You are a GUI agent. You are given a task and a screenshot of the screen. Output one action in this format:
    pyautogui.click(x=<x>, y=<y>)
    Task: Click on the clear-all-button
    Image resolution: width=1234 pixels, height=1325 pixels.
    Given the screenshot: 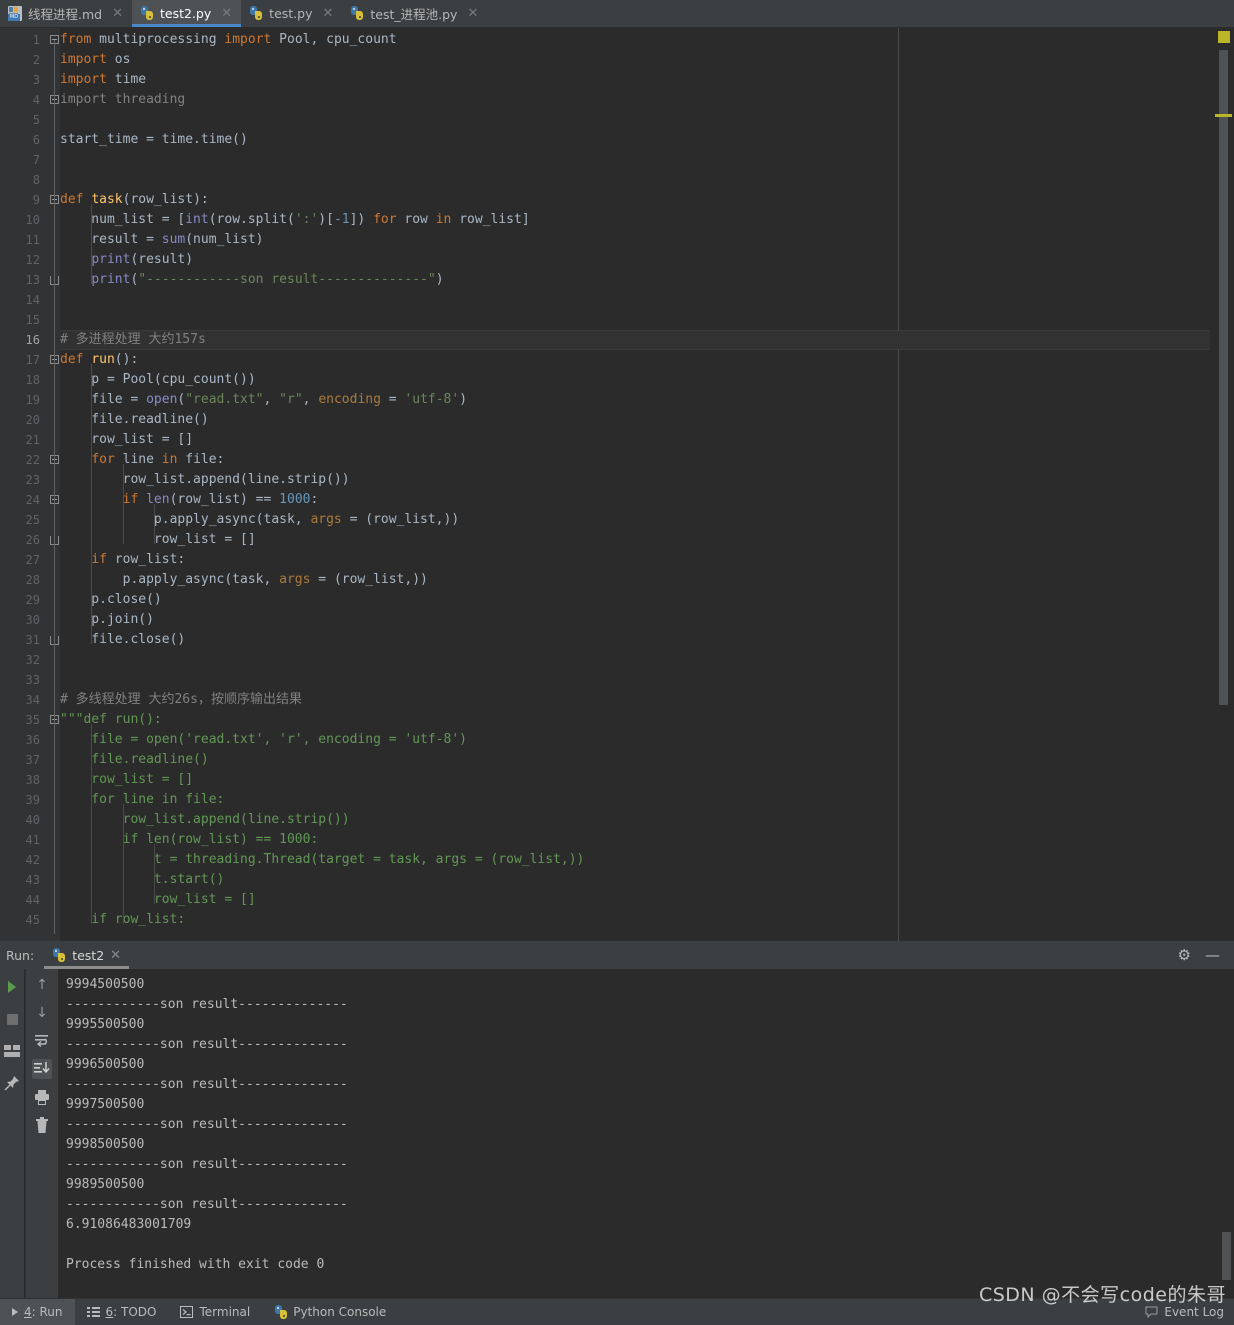 What is the action you would take?
    pyautogui.click(x=42, y=1125)
    